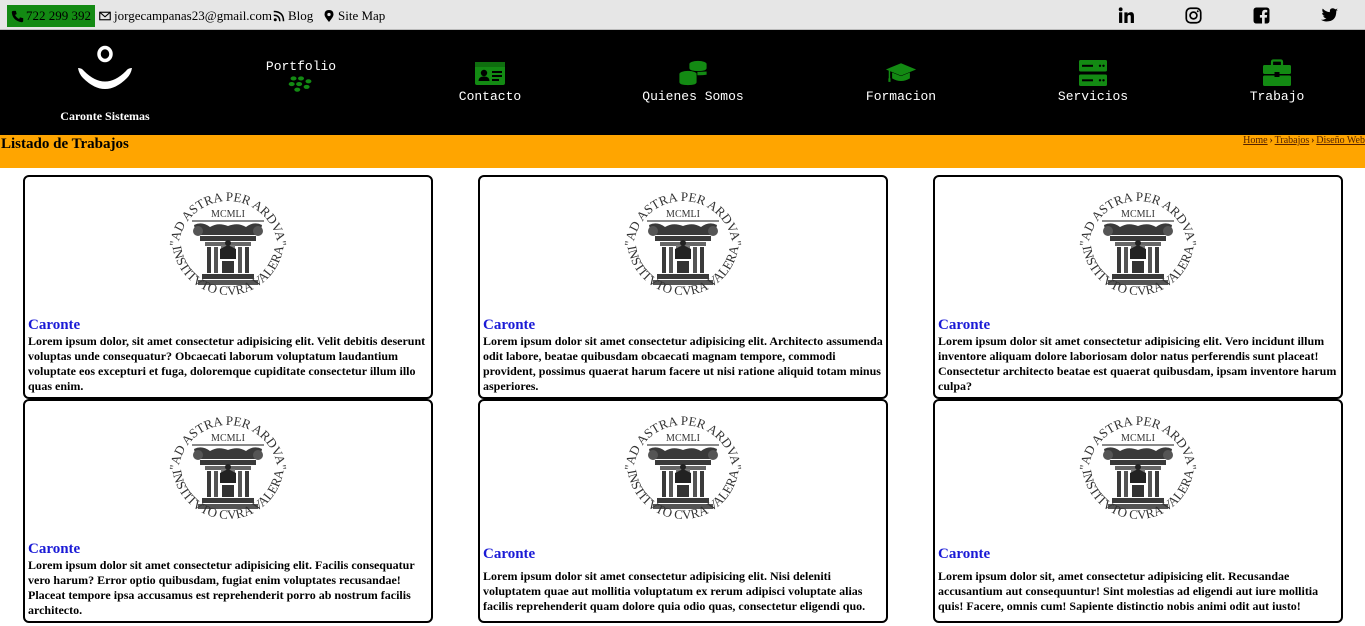  I want to click on breadcrumb-trabajos: Trabajos, so click(1292, 140).